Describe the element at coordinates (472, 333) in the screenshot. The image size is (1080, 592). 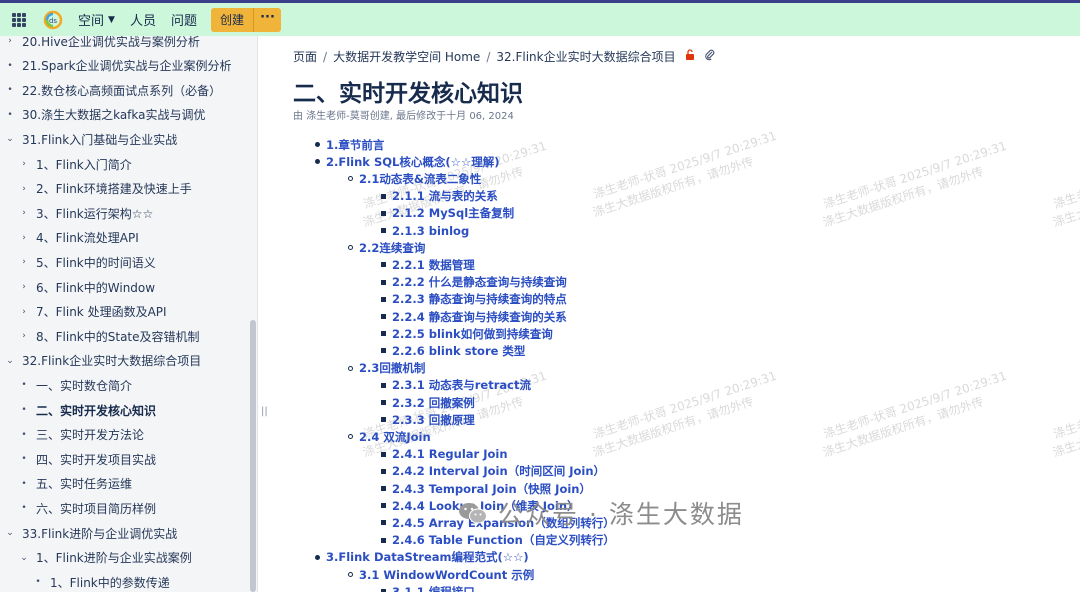
I see `toc-link-text: 2.2.5 blink如何做到持续查询` at that location.